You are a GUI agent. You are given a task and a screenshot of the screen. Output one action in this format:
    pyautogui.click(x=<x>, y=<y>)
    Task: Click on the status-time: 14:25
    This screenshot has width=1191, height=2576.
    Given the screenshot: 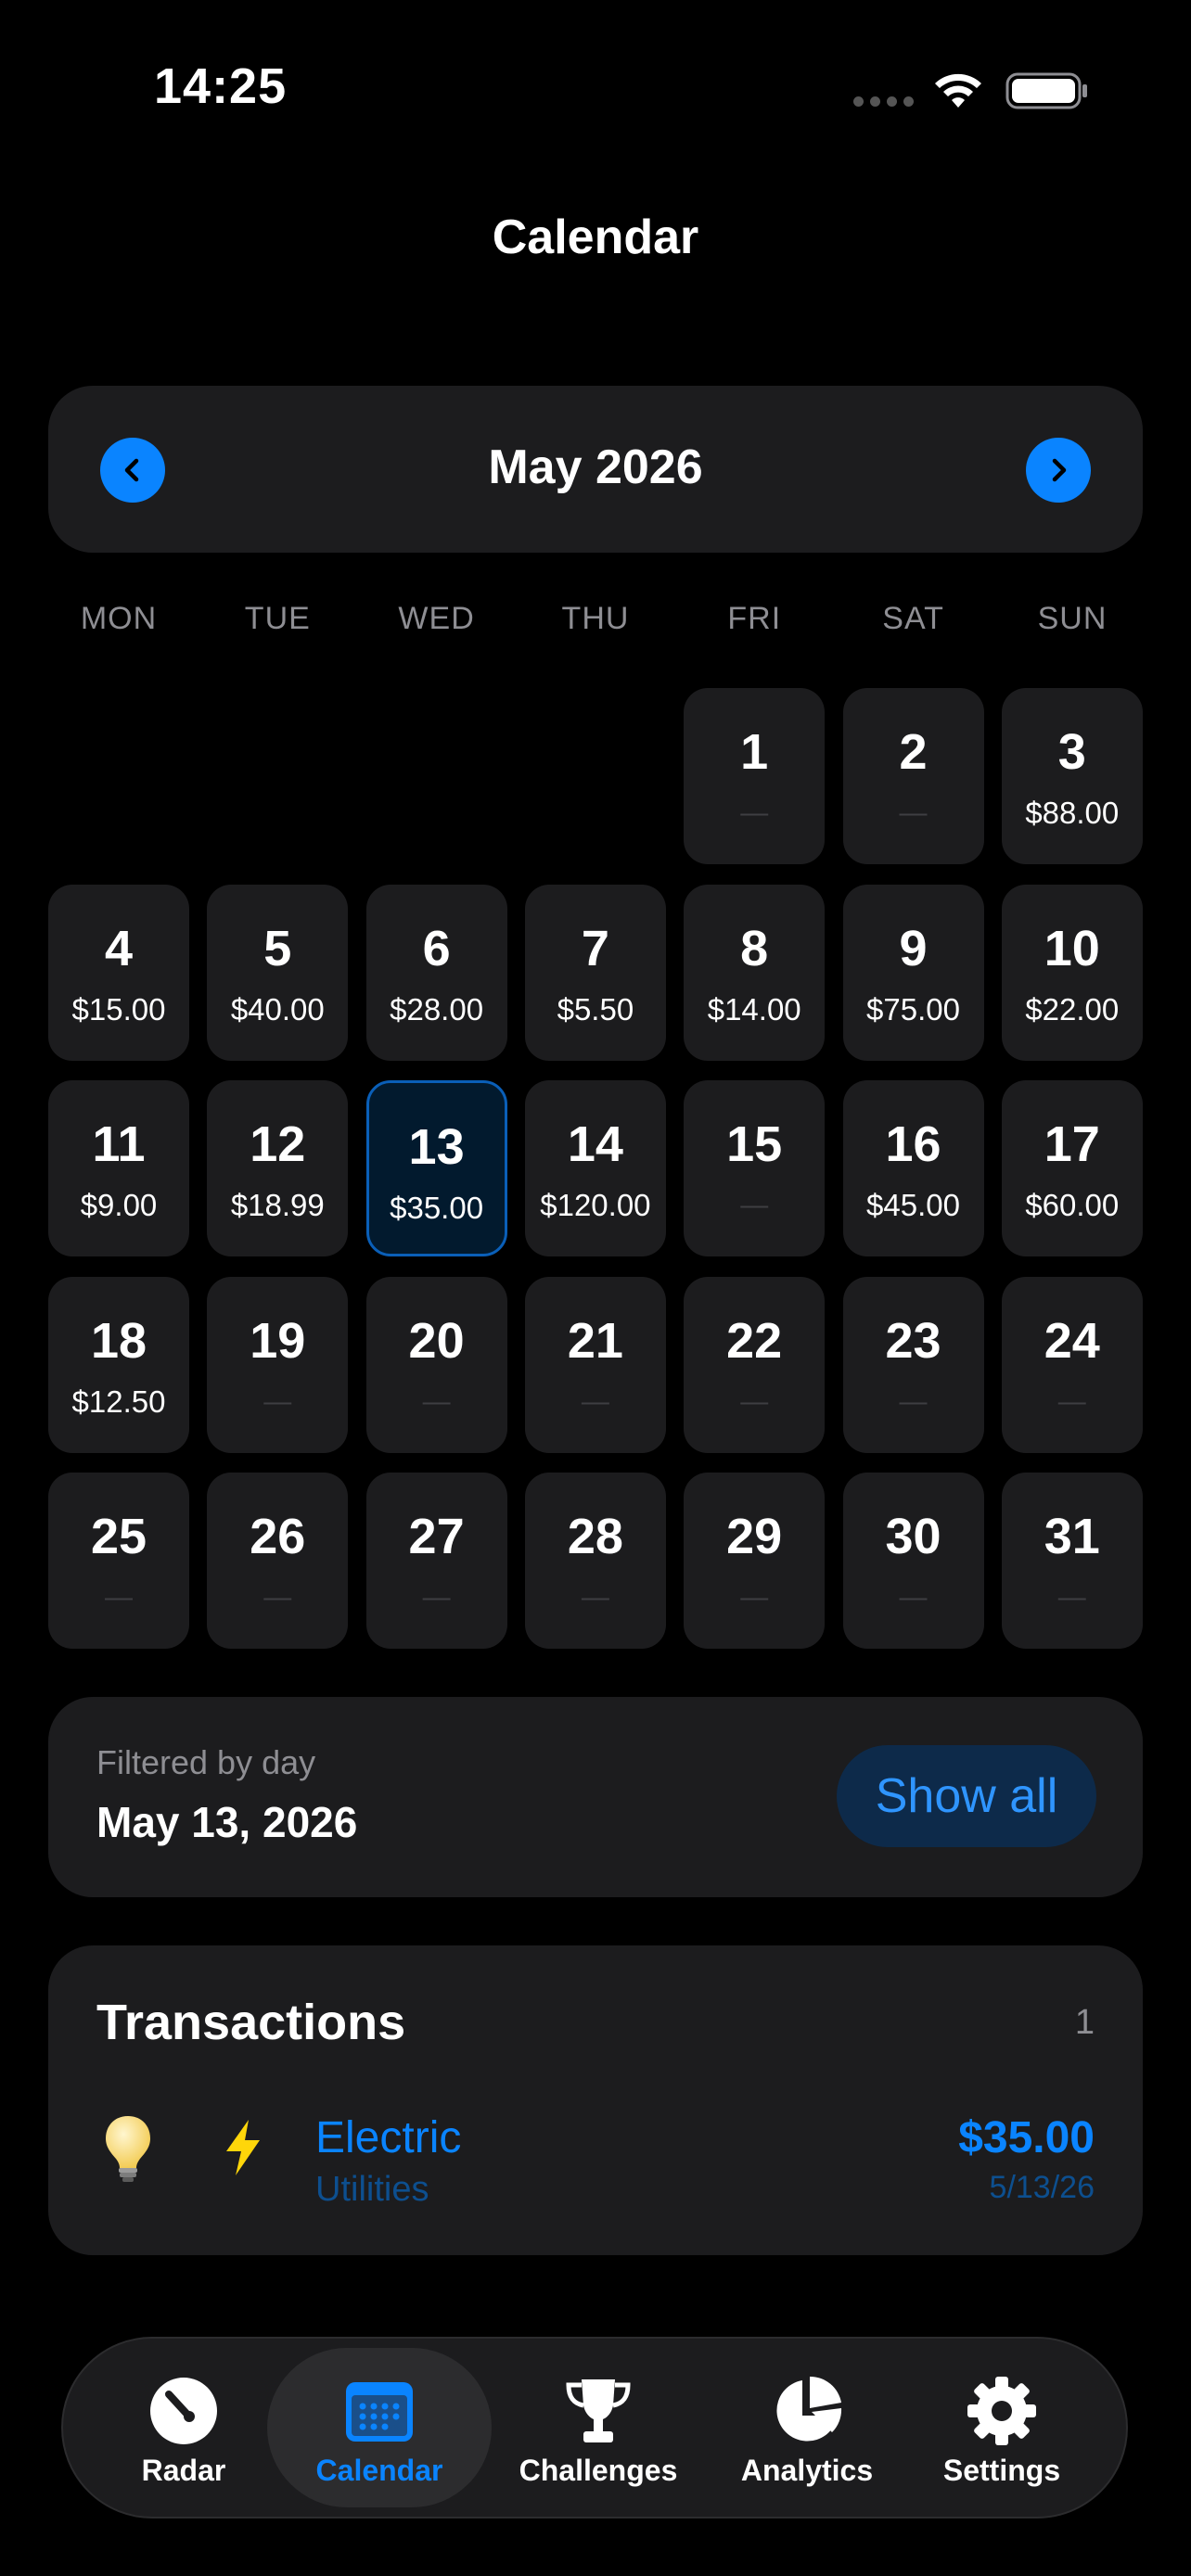 What is the action you would take?
    pyautogui.click(x=221, y=86)
    